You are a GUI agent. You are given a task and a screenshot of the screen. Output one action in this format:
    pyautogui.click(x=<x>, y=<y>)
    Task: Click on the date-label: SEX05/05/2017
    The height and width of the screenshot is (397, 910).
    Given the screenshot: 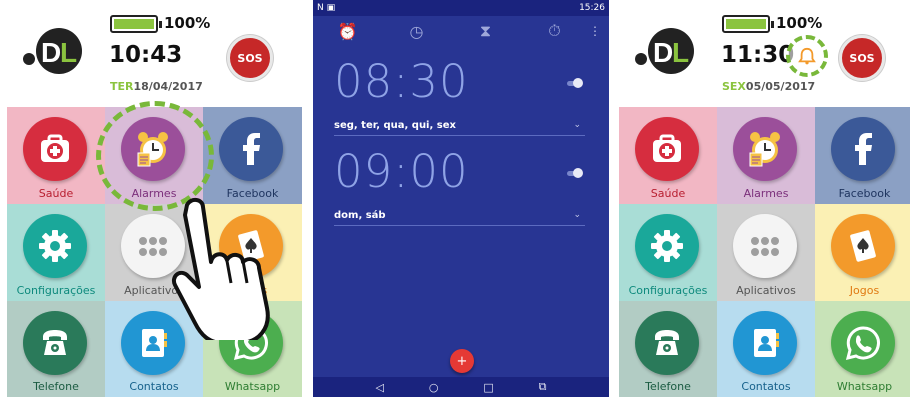 What is the action you would take?
    pyautogui.click(x=768, y=86)
    